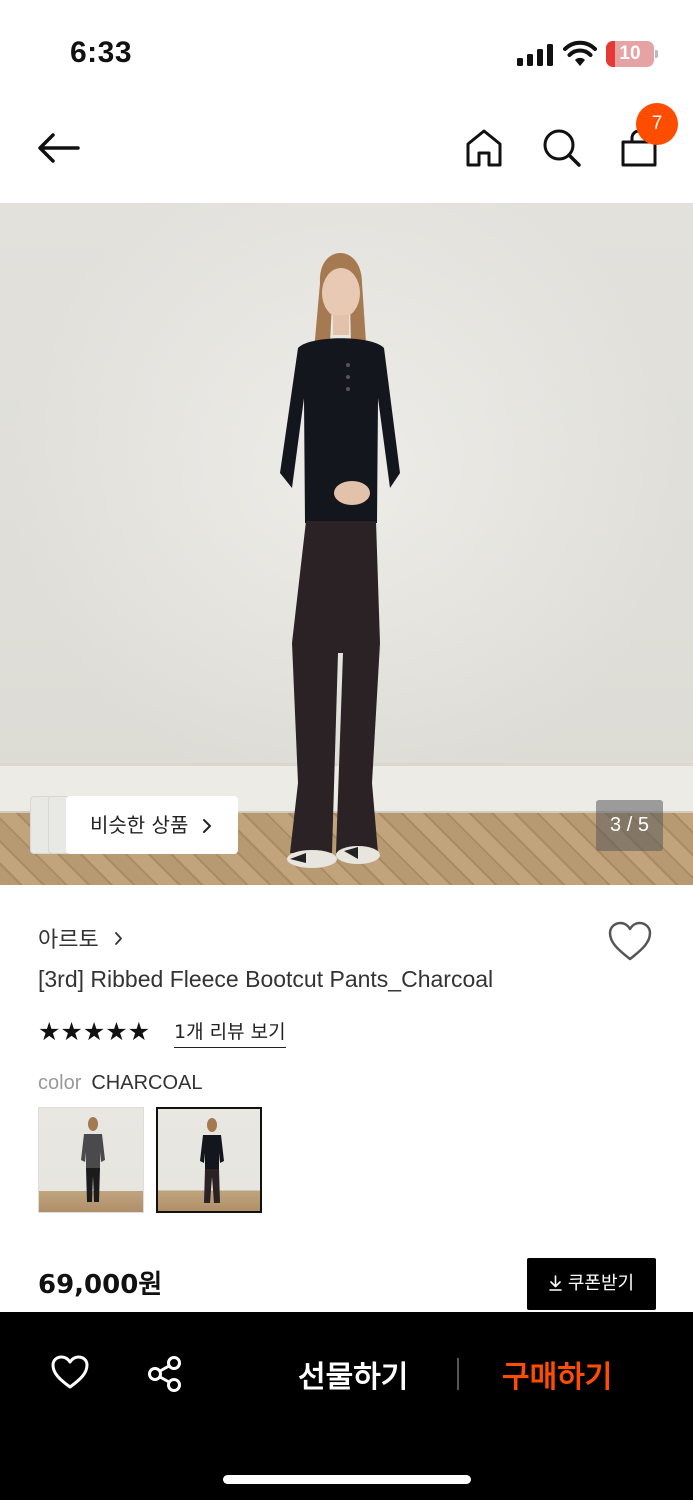 The image size is (693, 1500). What do you see at coordinates (630, 941) in the screenshot?
I see `wishlist-heart-icon` at bounding box center [630, 941].